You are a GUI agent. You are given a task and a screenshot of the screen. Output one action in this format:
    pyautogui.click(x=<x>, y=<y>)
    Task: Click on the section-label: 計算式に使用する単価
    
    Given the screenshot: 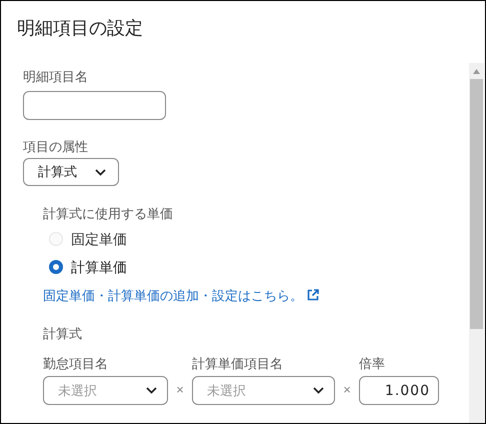 What is the action you would take?
    pyautogui.click(x=108, y=214)
    